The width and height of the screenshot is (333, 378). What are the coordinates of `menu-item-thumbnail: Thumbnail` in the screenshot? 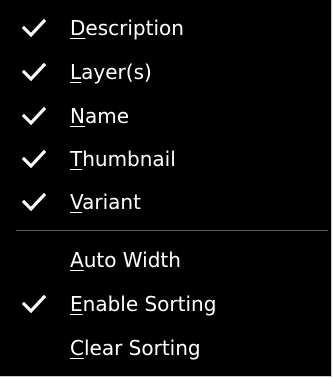 It's located at (165, 159).